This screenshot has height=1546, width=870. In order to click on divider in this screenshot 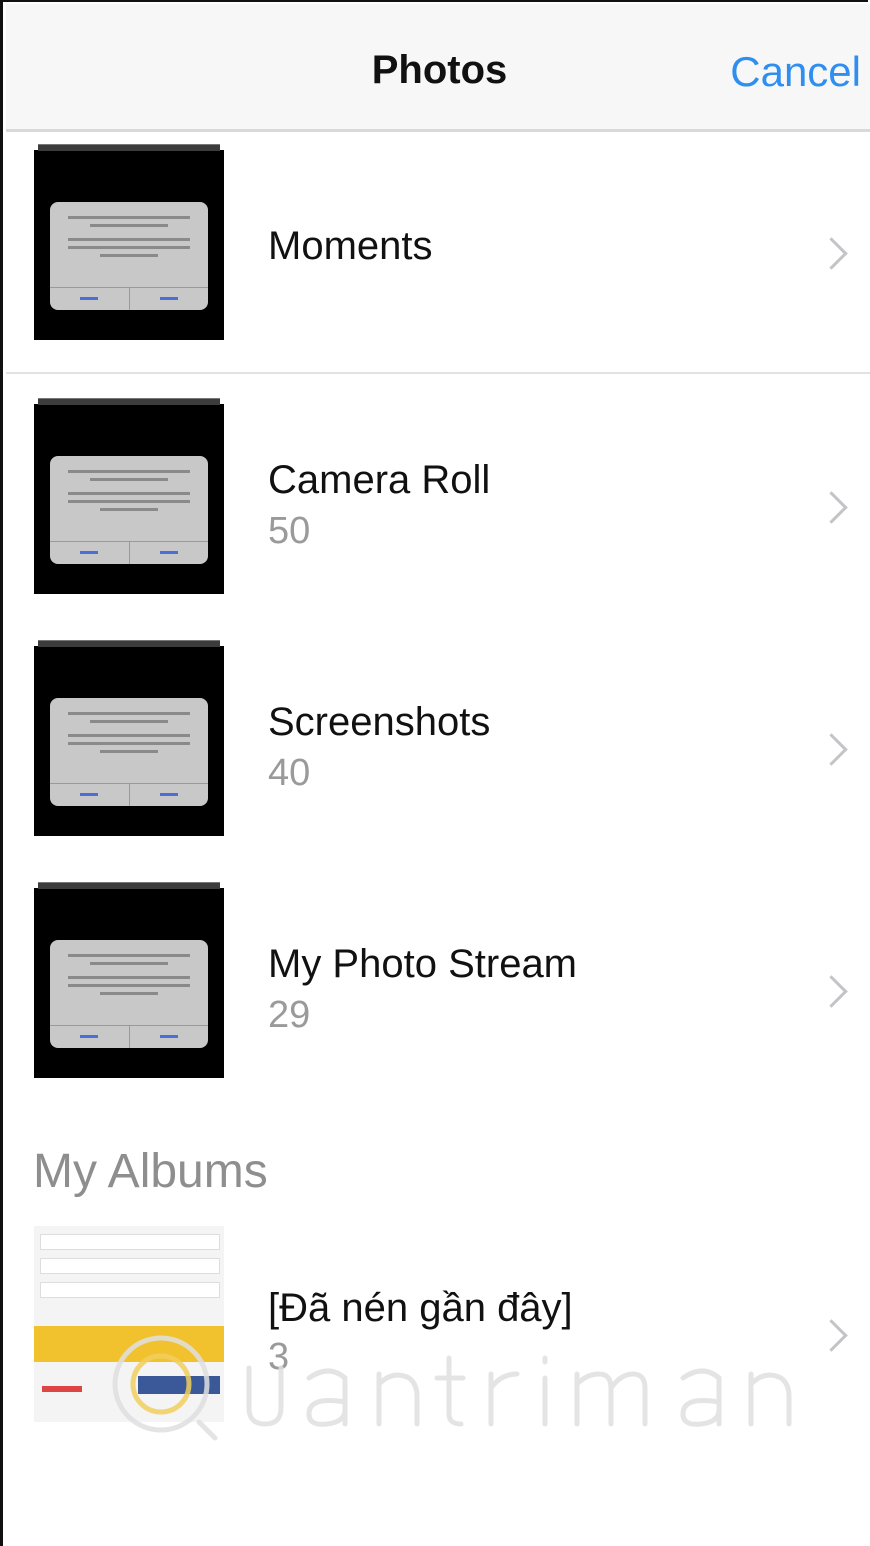, I will do `click(438, 373)`.